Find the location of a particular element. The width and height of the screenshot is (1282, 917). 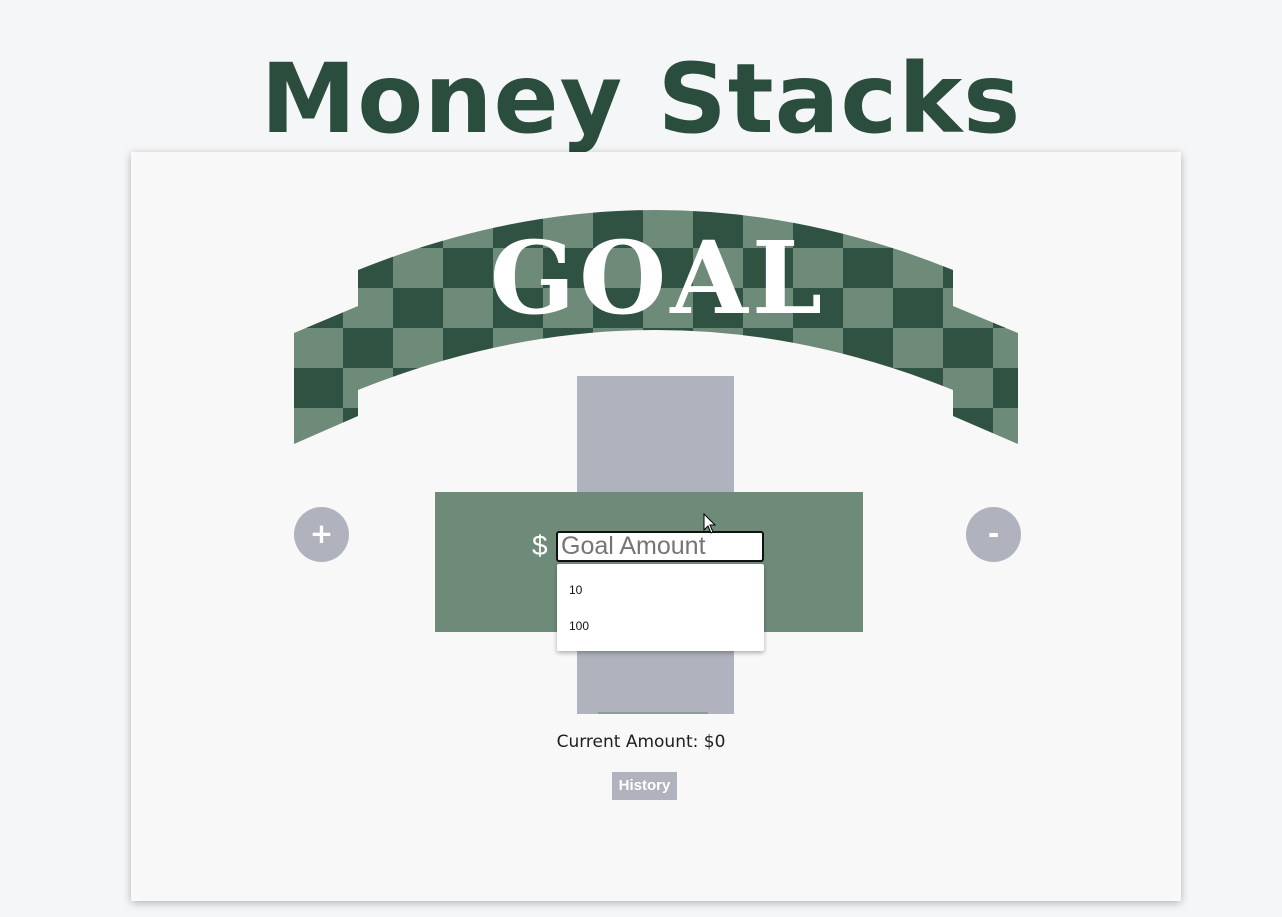

banner-text: GOAL is located at coordinates (658, 278).